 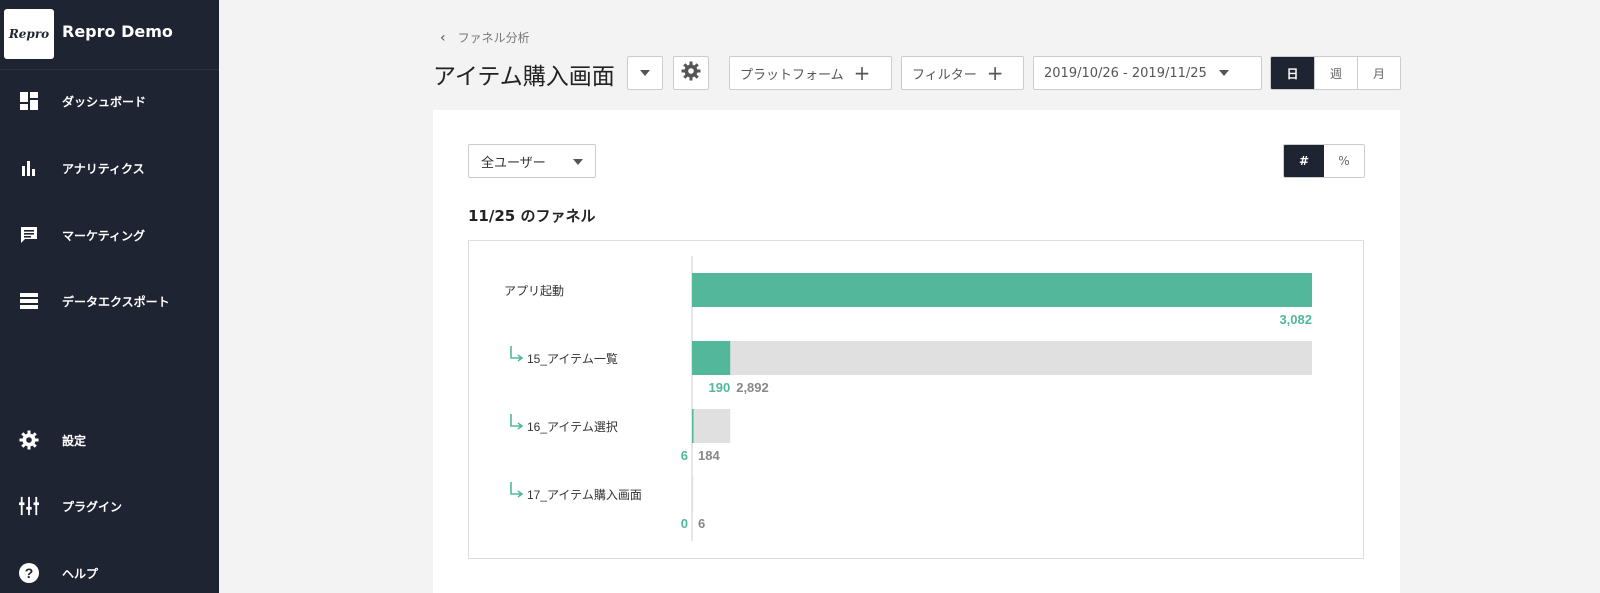 I want to click on converted-value-label: 190, so click(x=720, y=387).